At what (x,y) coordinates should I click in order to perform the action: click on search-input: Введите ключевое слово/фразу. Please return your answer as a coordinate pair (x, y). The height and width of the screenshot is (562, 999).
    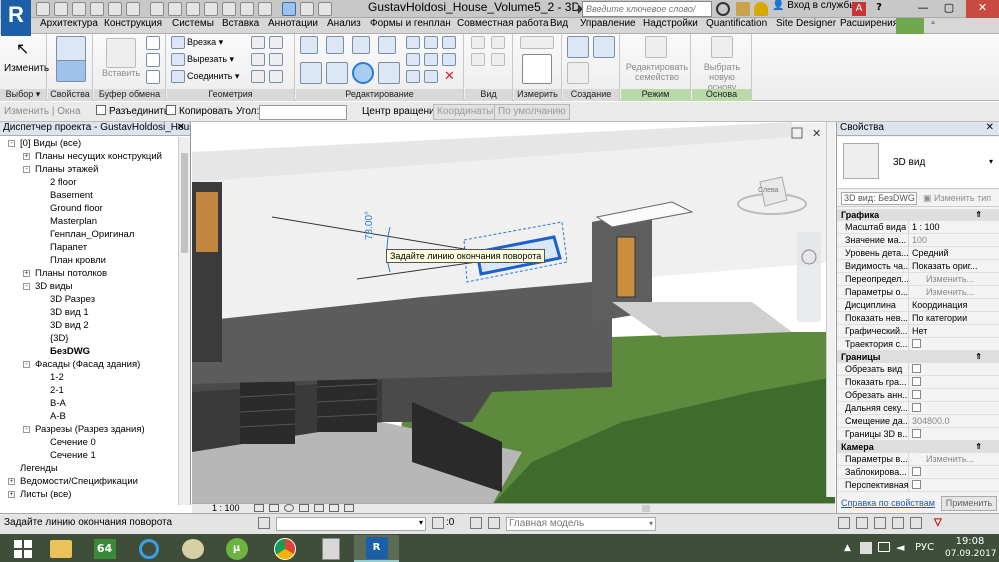
    Looking at the image, I should click on (647, 14).